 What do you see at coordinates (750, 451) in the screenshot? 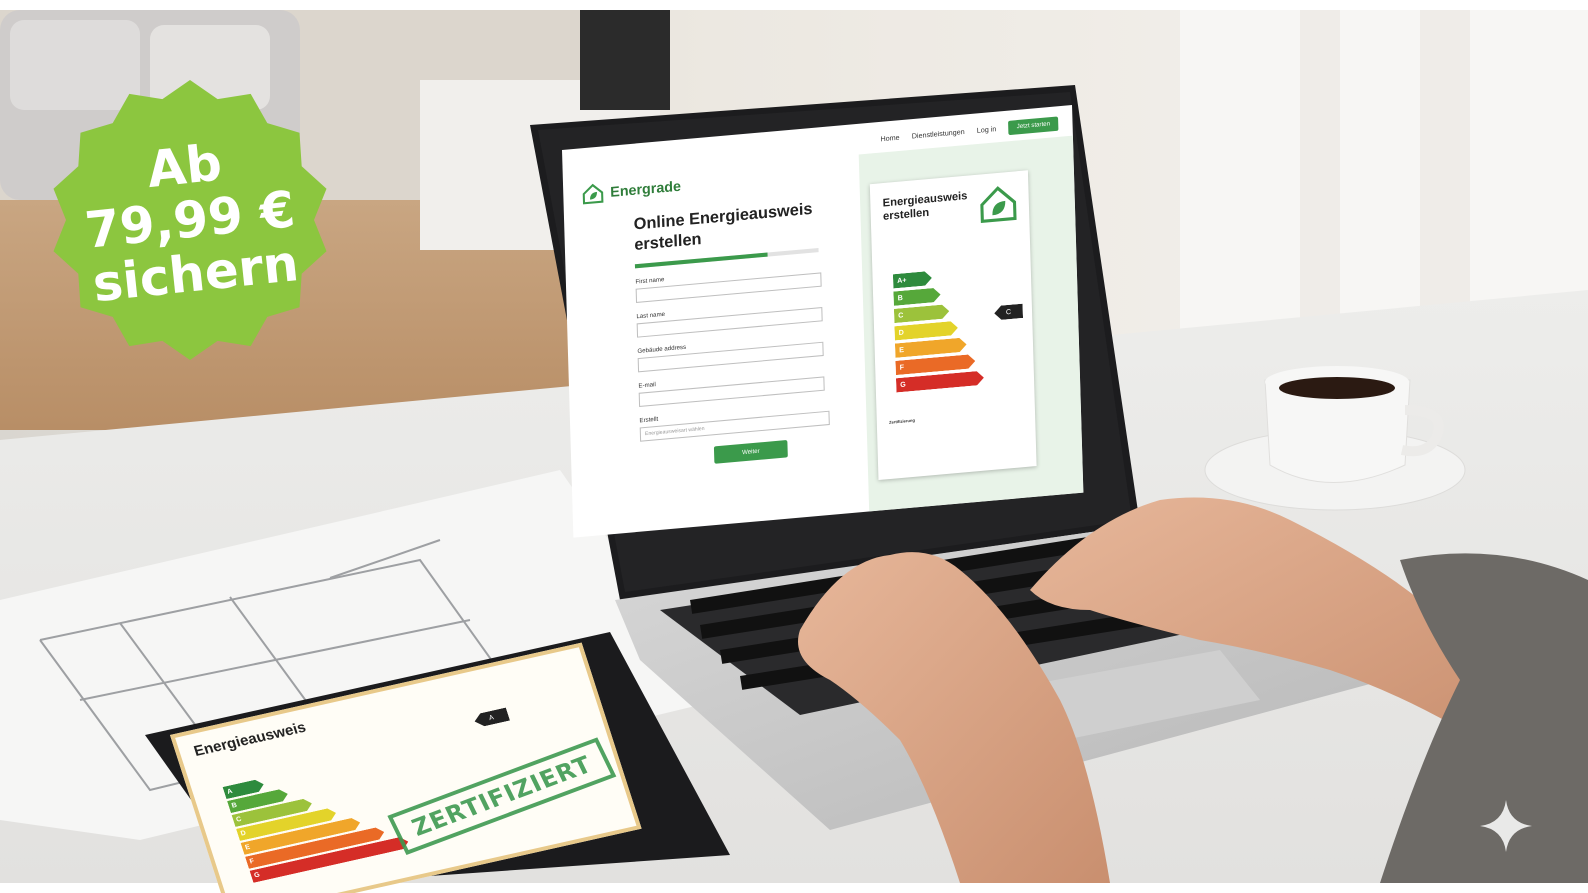
I see `submit-button: Weiter` at bounding box center [750, 451].